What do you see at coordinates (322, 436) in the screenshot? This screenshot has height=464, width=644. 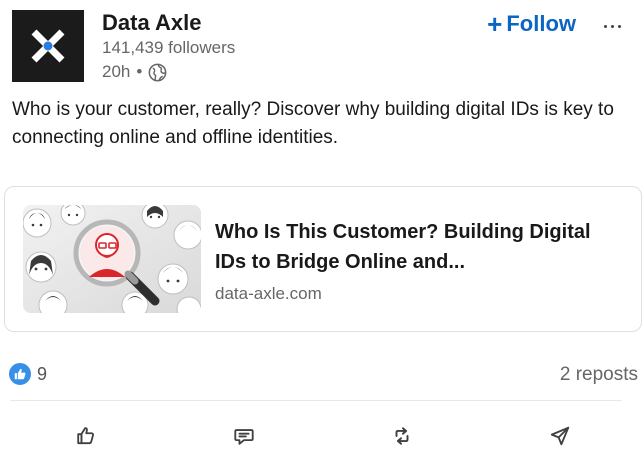 I see `action-bar` at bounding box center [322, 436].